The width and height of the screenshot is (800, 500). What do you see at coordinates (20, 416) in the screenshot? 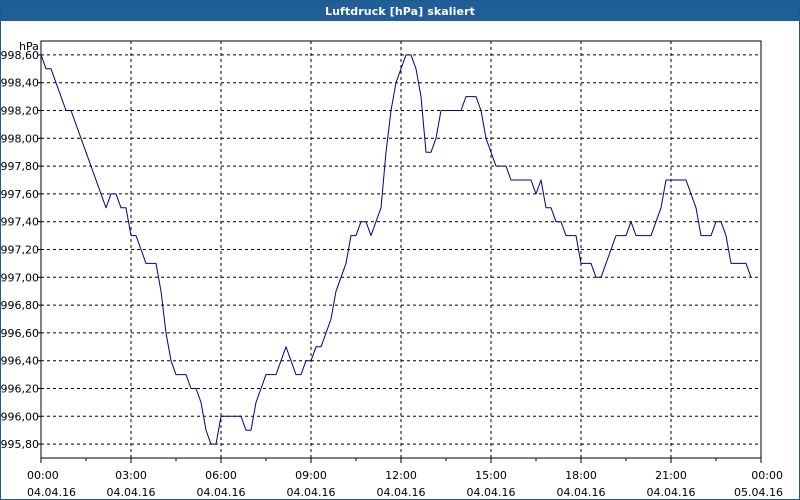
I see `y-tick-label: 996,00` at bounding box center [20, 416].